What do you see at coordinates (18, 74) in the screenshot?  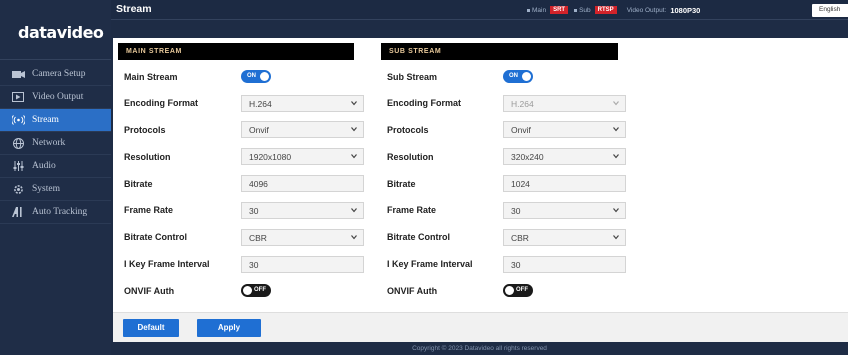 I see `camera-icon` at bounding box center [18, 74].